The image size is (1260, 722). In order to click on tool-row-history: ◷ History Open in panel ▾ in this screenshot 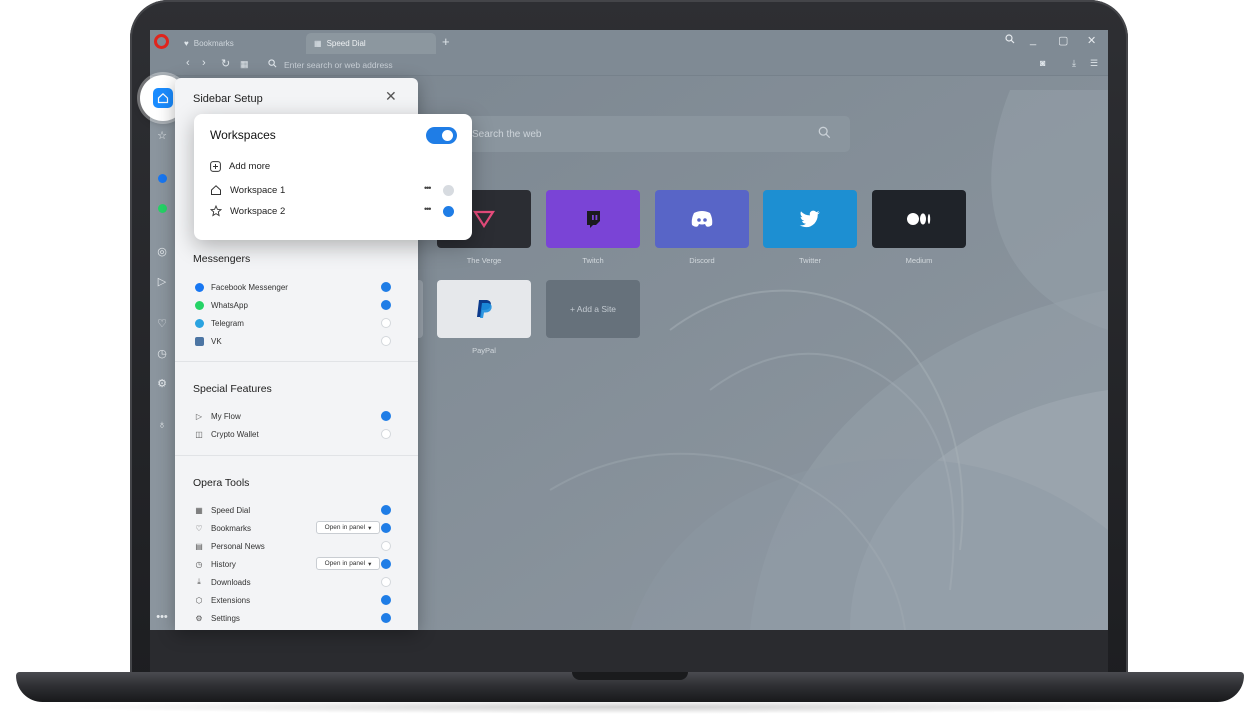, I will do `click(300, 564)`.